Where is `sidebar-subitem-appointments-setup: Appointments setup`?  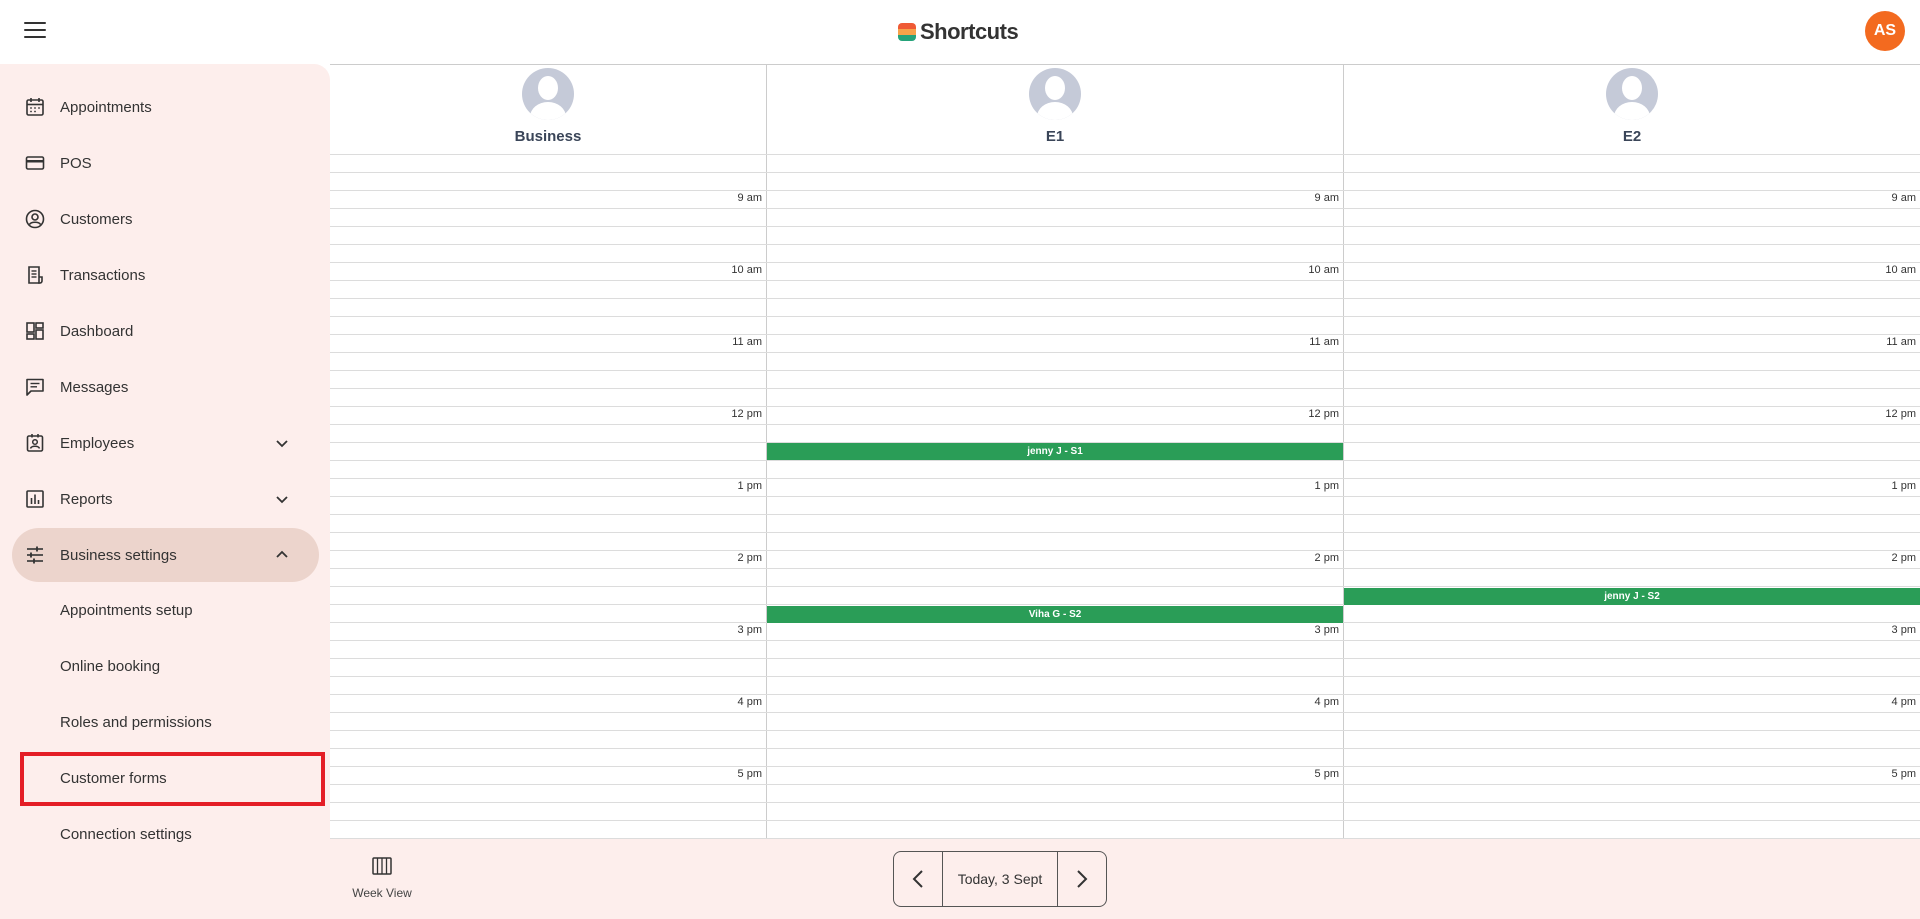
sidebar-subitem-appointments-setup: Appointments setup is located at coordinates (126, 610).